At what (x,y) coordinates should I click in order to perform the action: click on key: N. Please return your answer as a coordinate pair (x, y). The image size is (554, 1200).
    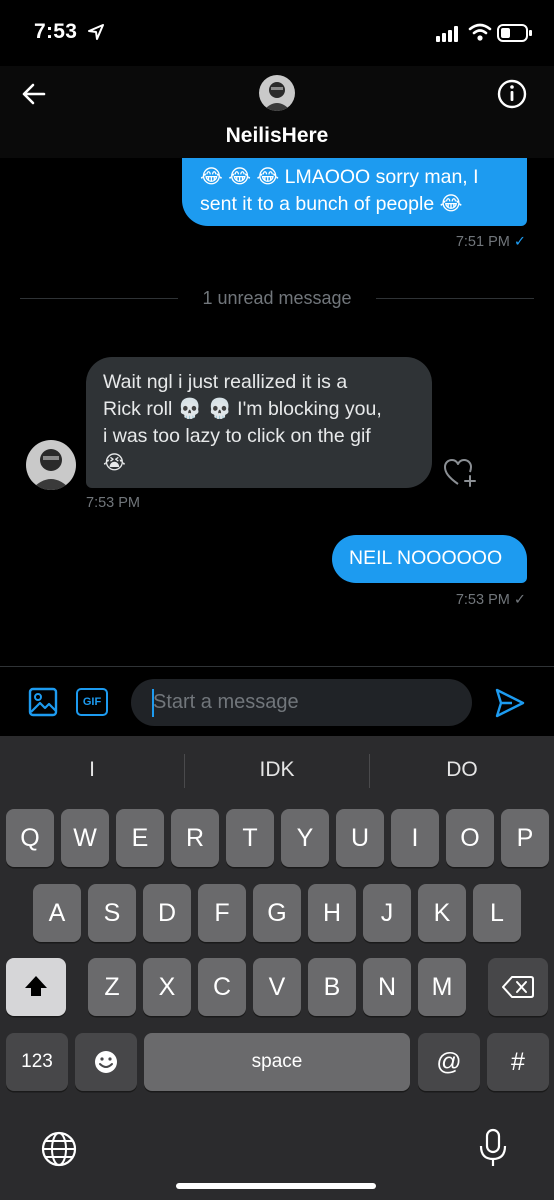
    Looking at the image, I should click on (387, 987).